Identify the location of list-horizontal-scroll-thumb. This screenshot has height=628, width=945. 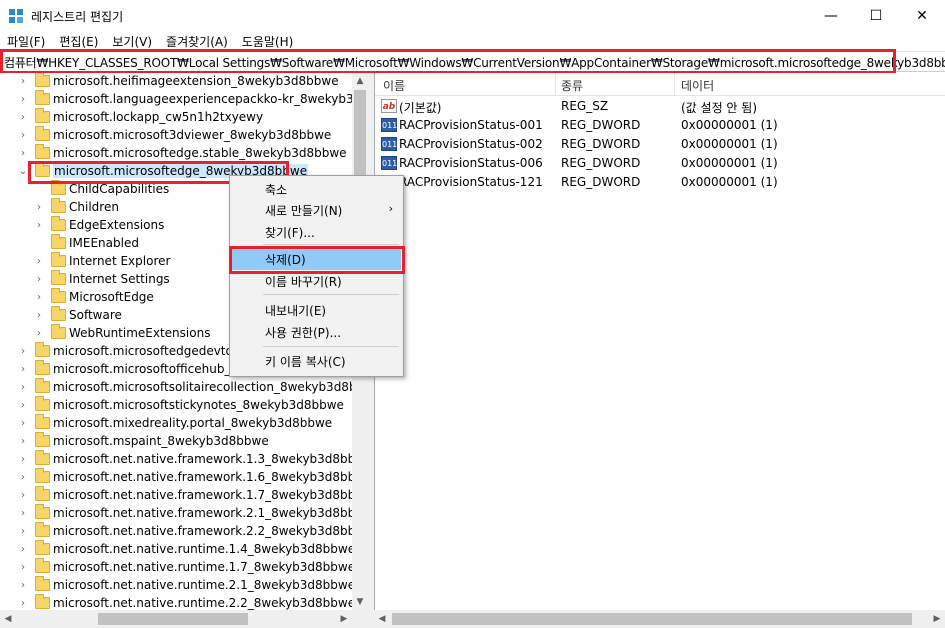
(652, 619).